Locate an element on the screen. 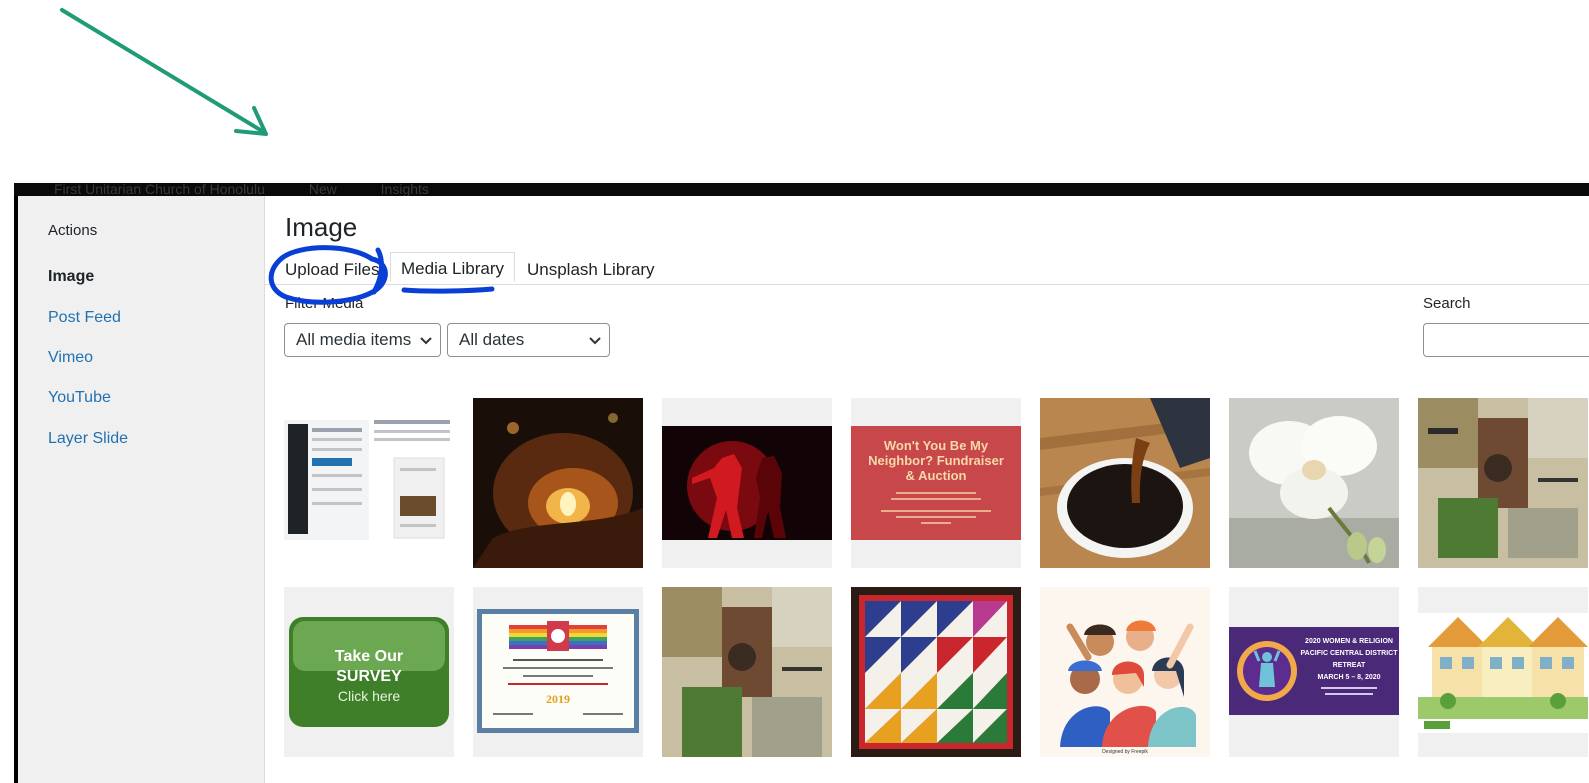 The height and width of the screenshot is (783, 1589). insights-link: Insights is located at coordinates (405, 189).